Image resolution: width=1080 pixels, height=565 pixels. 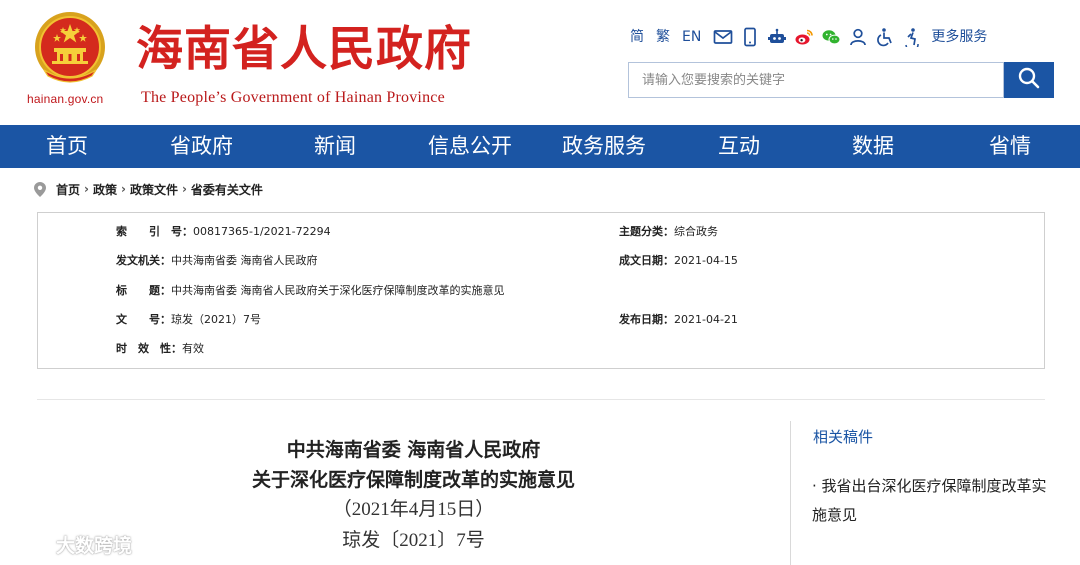 I want to click on mobile-icon, so click(x=750, y=37).